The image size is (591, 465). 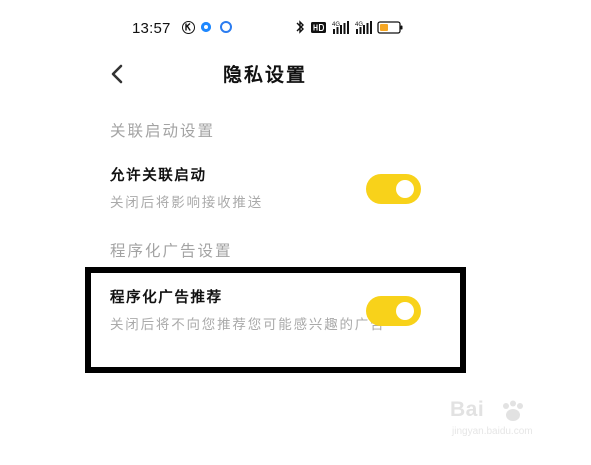 I want to click on section-title-association: 关联启动设置, so click(x=163, y=131).